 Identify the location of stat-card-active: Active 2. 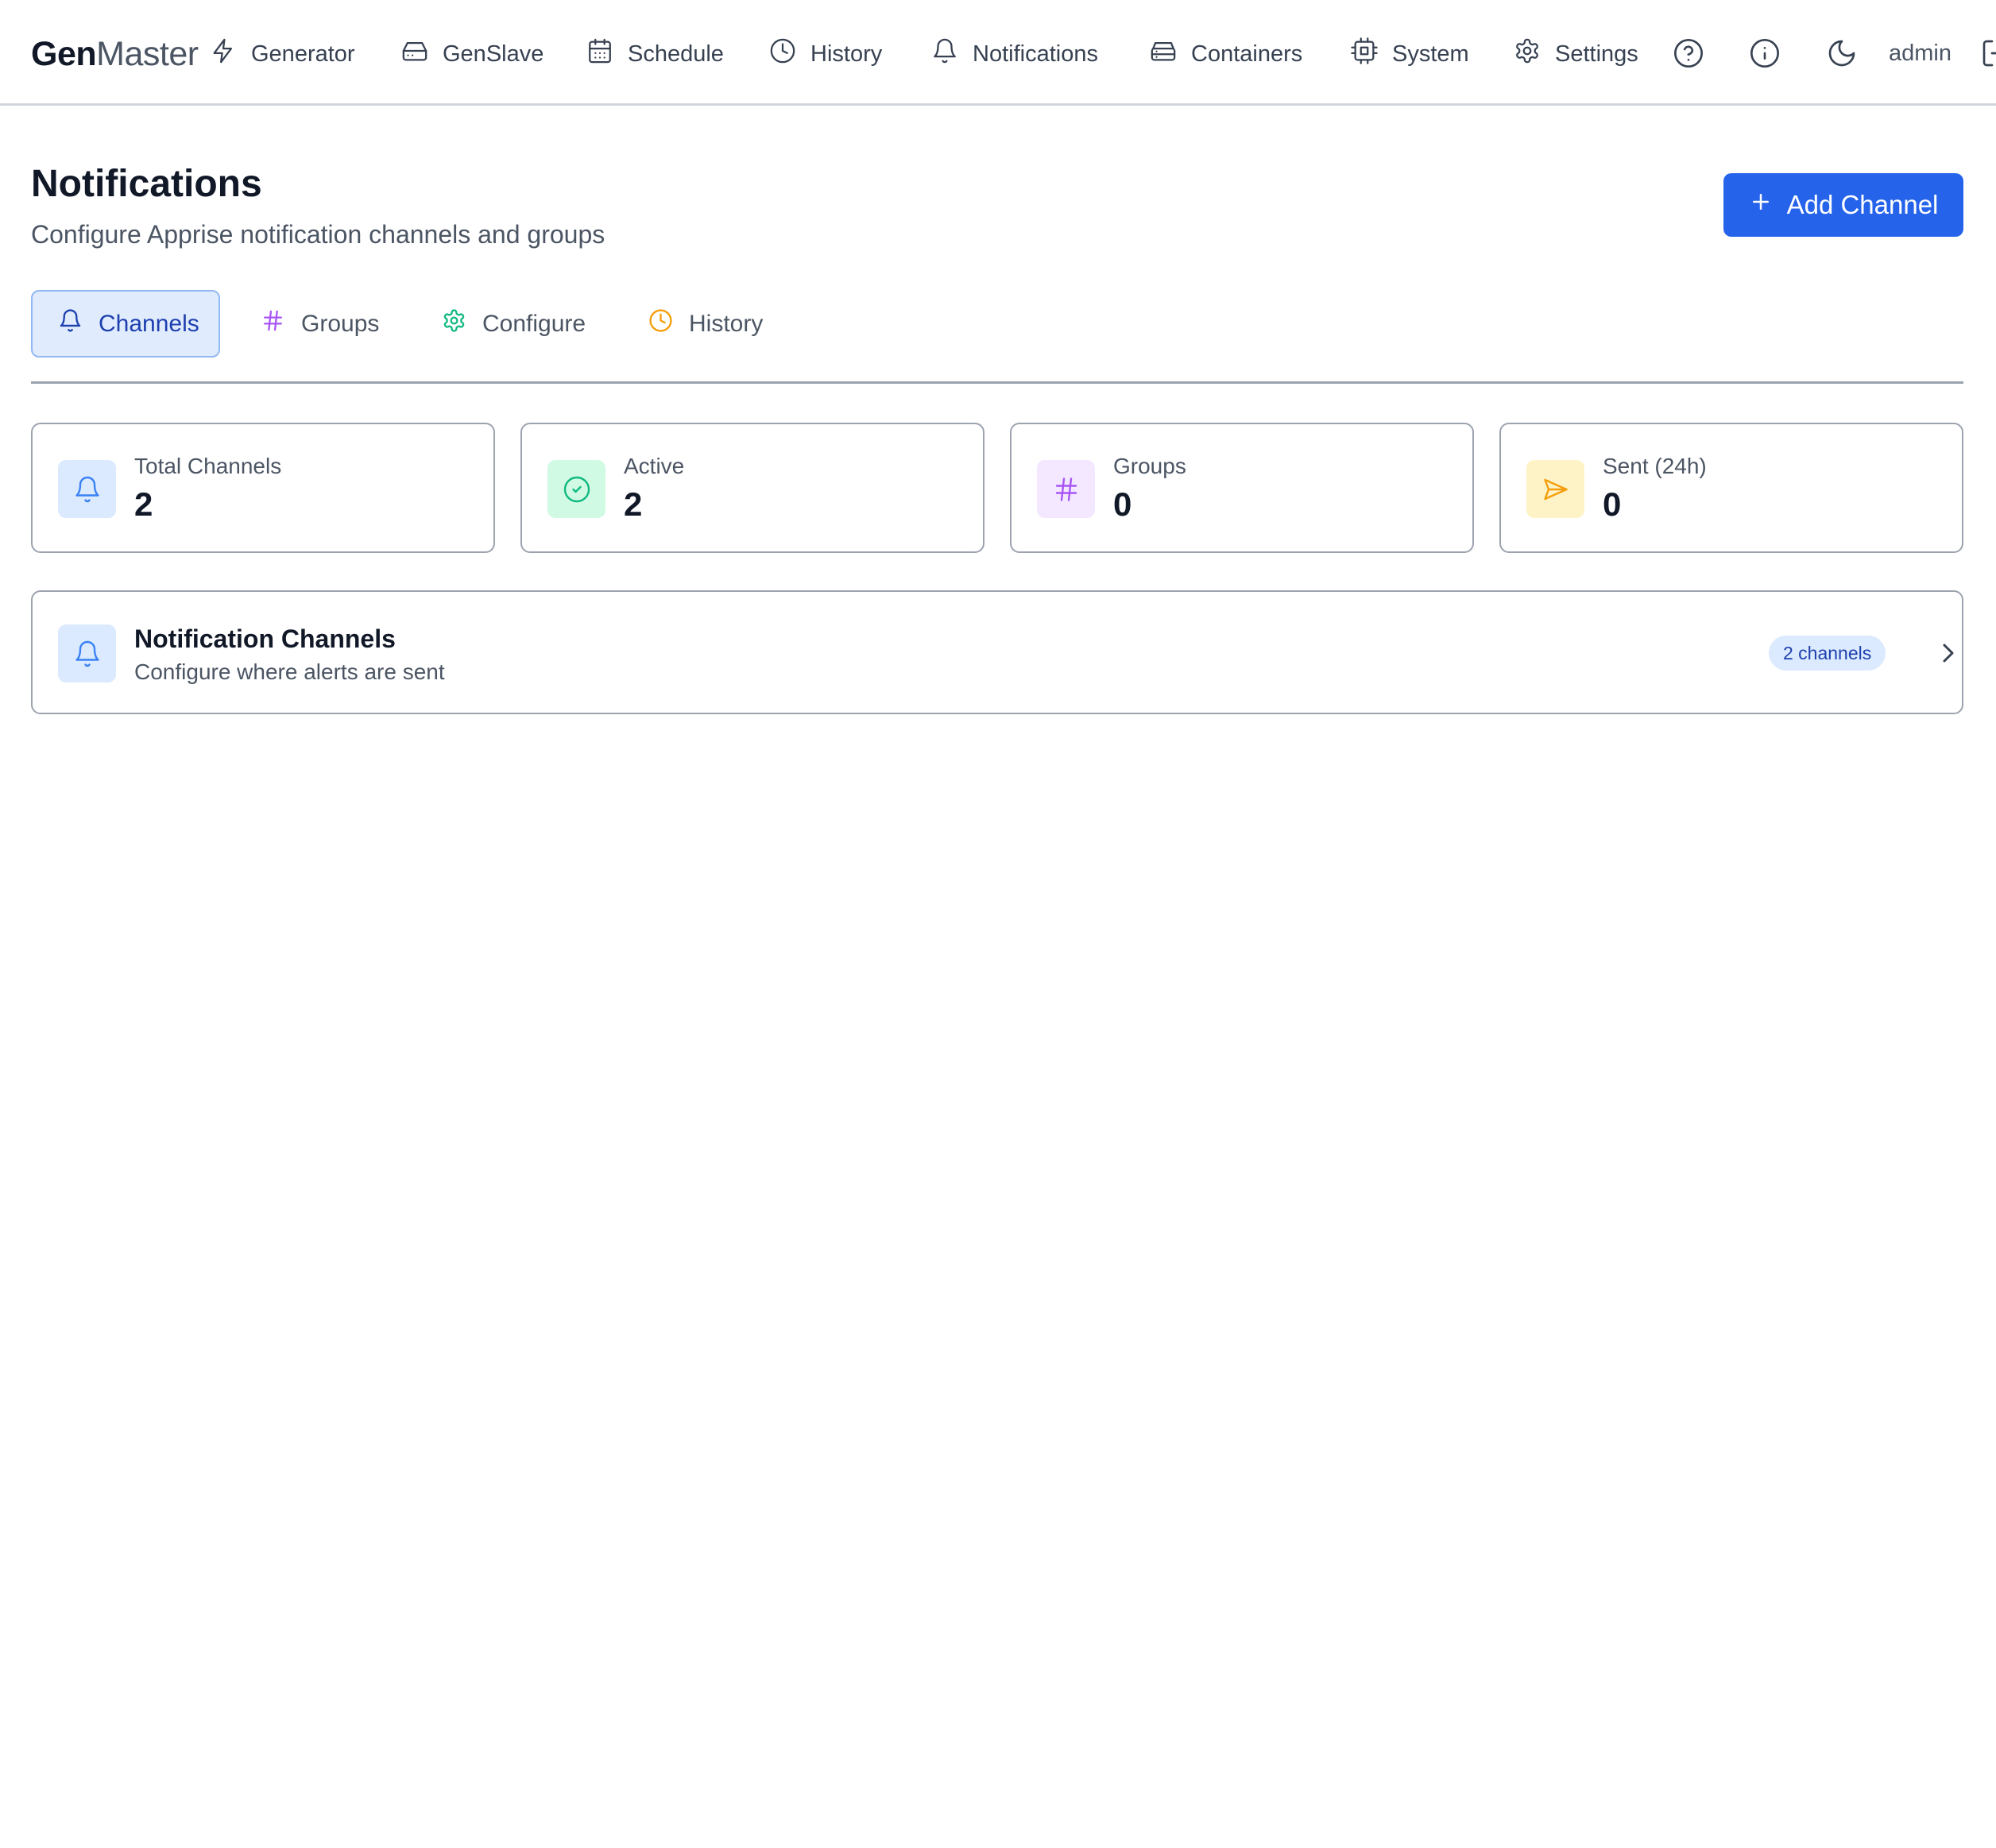
(752, 488).